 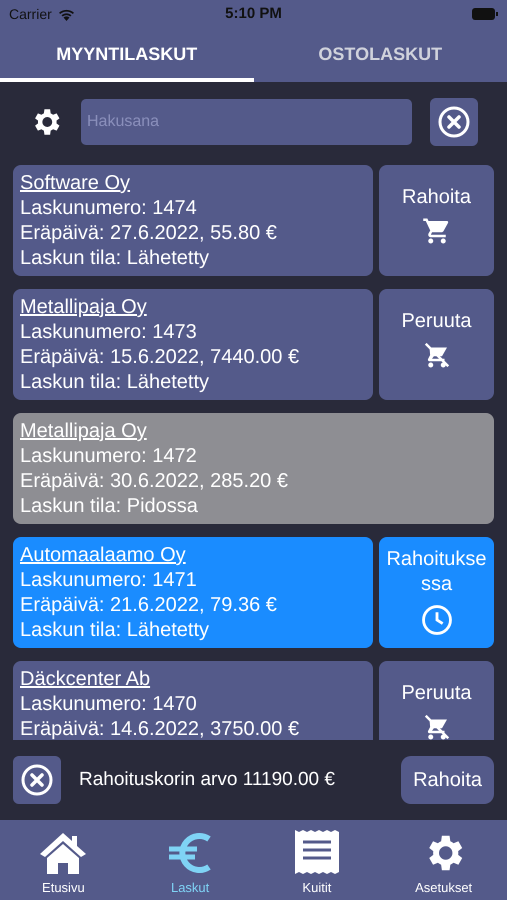 What do you see at coordinates (436, 592) in the screenshot?
I see `invoice-action-button: Rahoitukse ssa` at bounding box center [436, 592].